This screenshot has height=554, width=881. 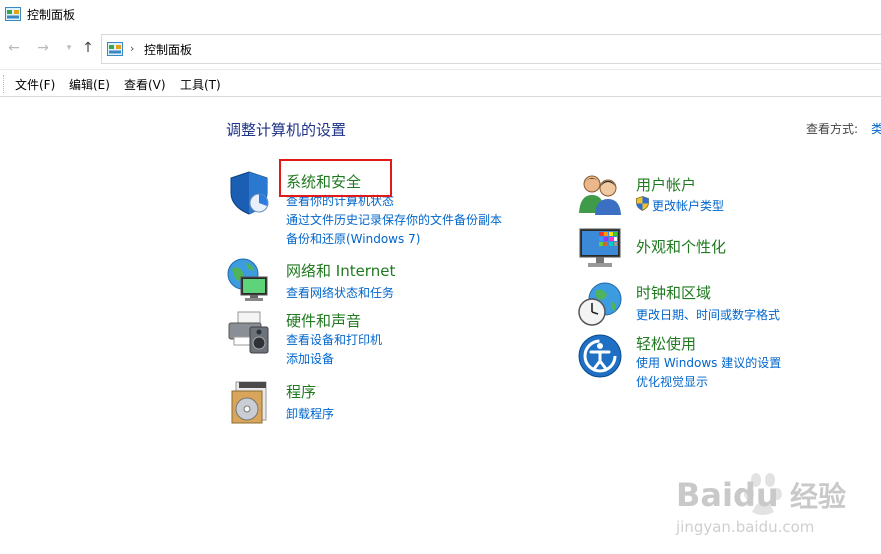 I want to click on category-title-network-internet: 网络和 Internet, so click(x=340, y=270).